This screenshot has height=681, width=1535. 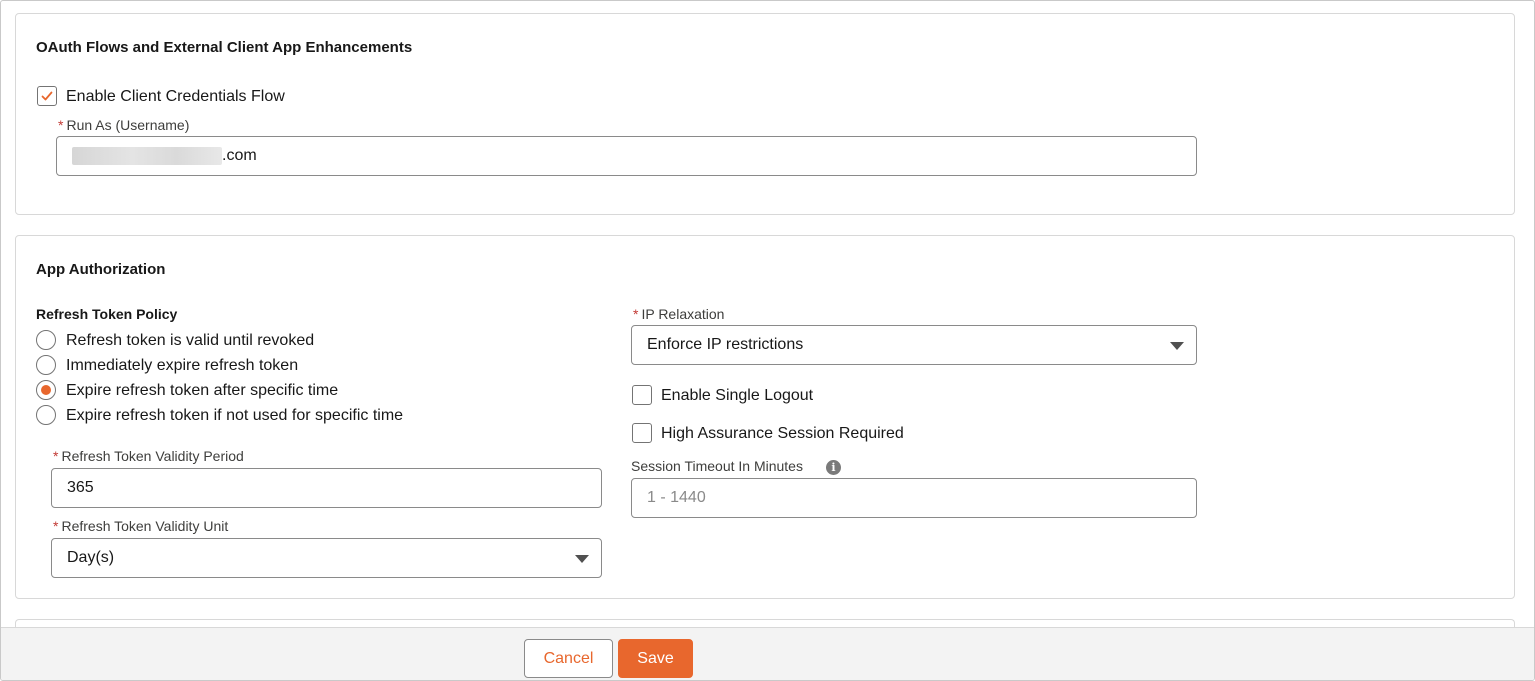 I want to click on radio-label-expire-after-time: Expire refresh token after specific time, so click(x=202, y=390).